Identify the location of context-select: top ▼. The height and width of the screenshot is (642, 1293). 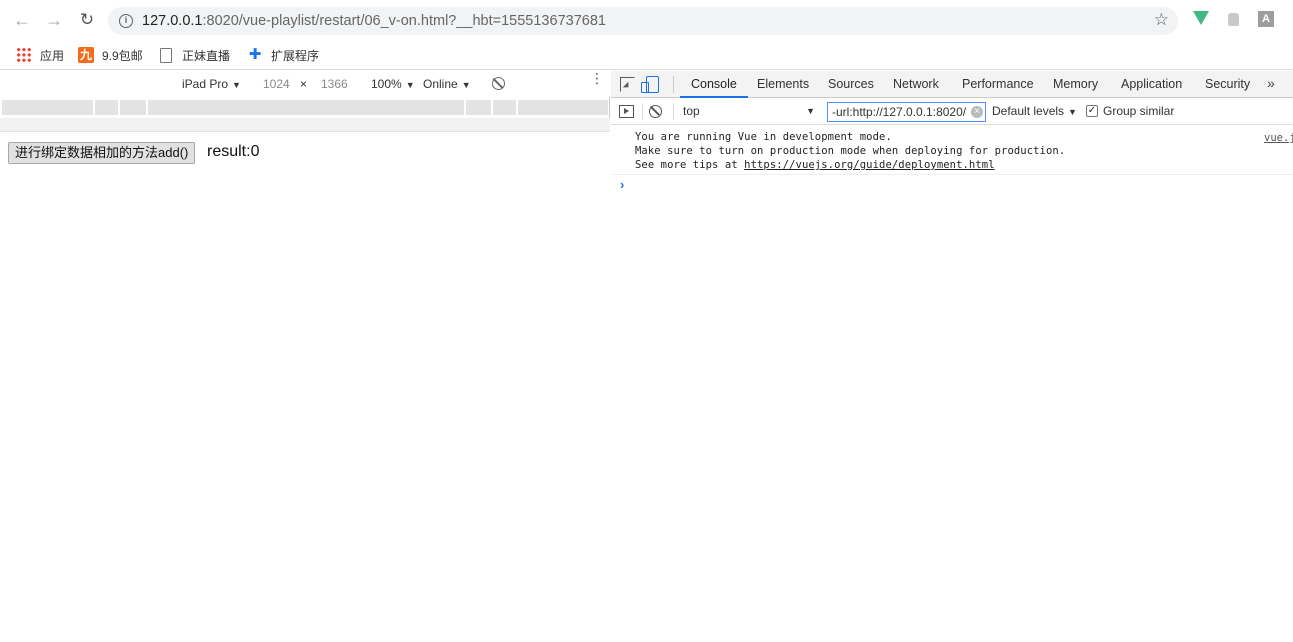
(748, 111).